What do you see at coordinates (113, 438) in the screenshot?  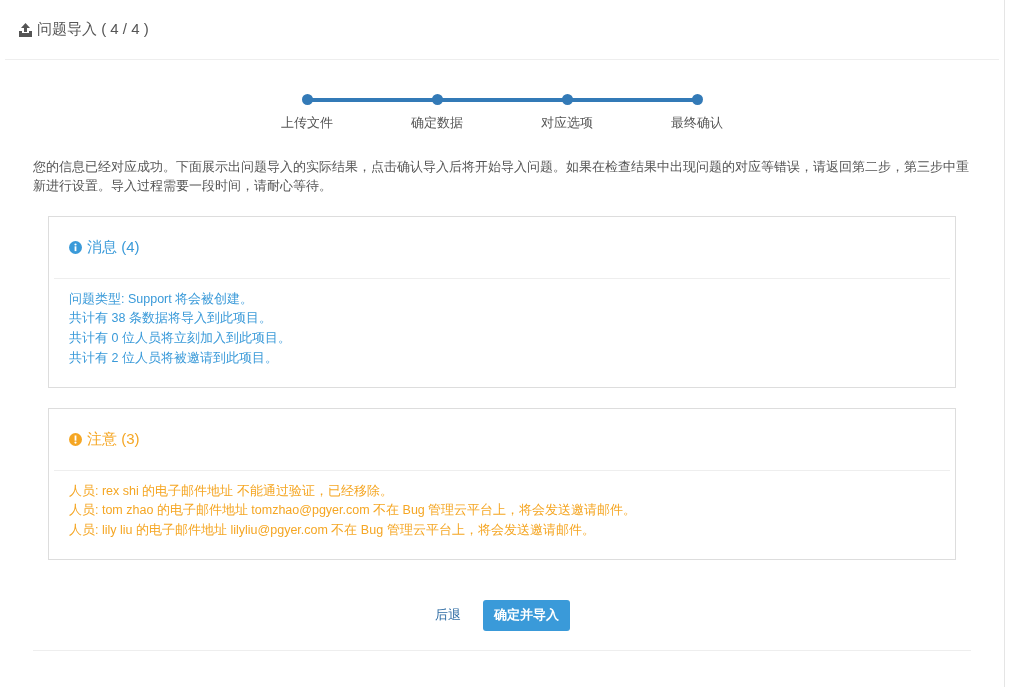 I see `panel-title: 注意 (3)` at bounding box center [113, 438].